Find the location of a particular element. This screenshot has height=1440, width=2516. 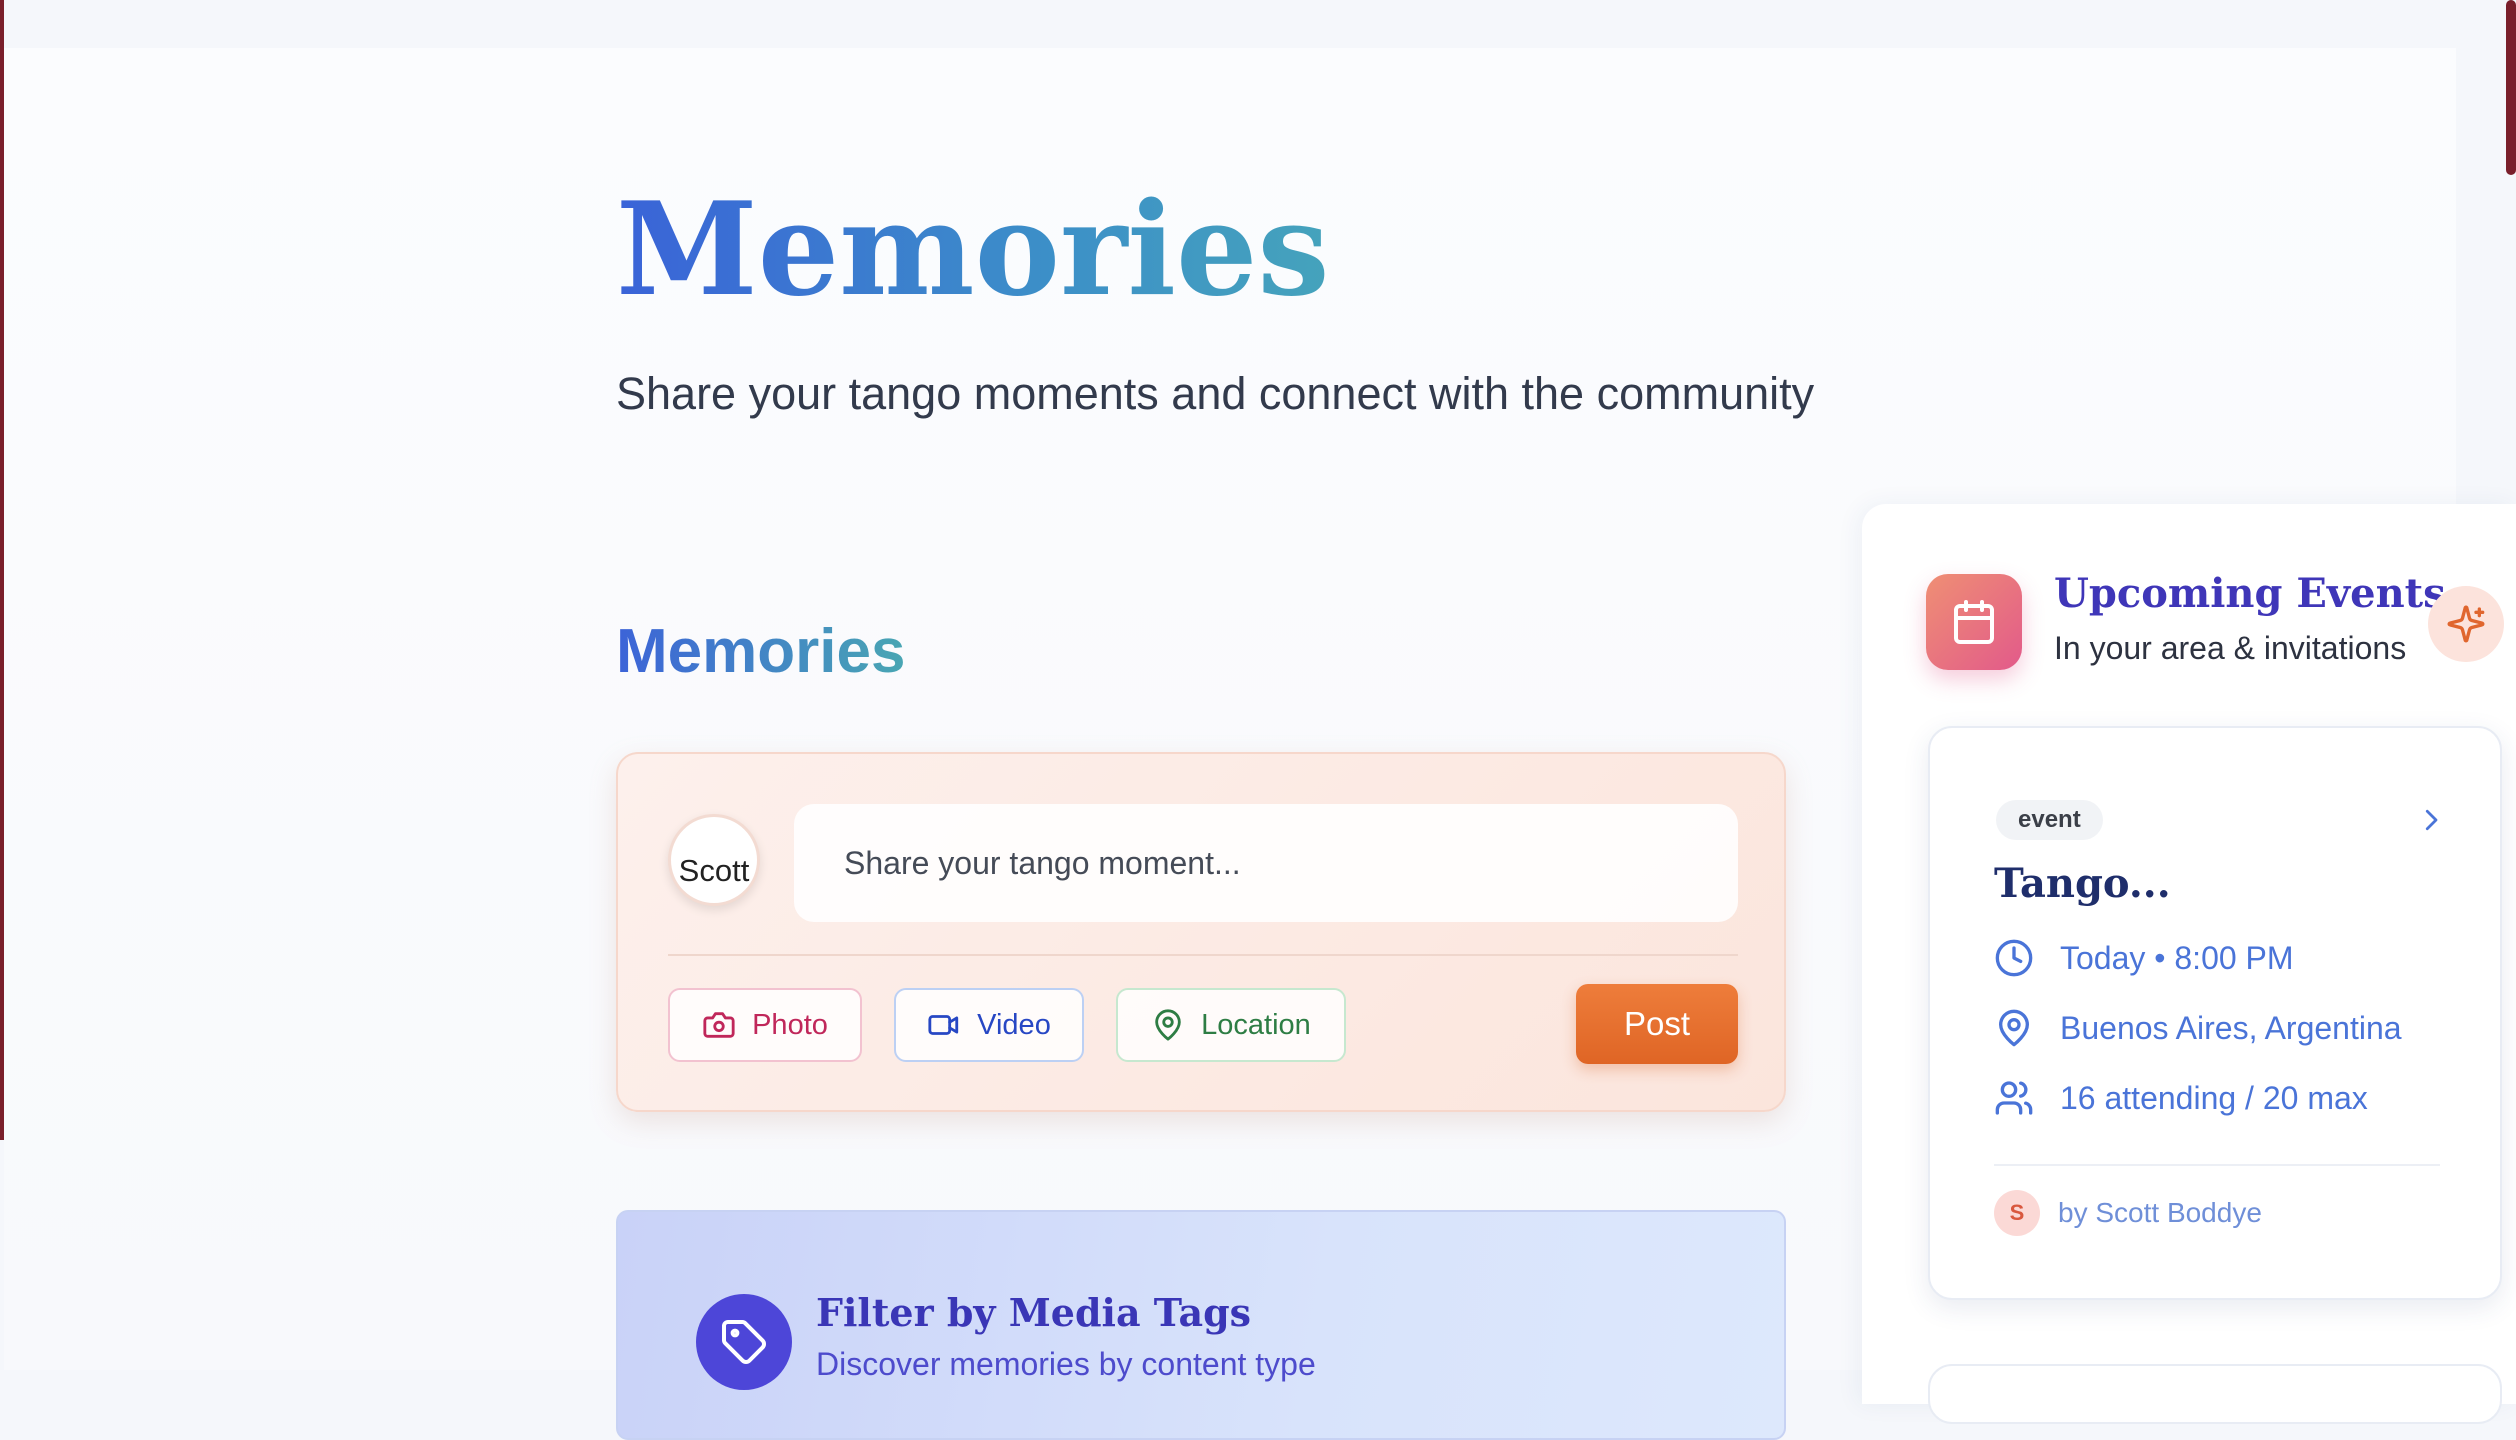

event-card is located at coordinates (2215, 1394).